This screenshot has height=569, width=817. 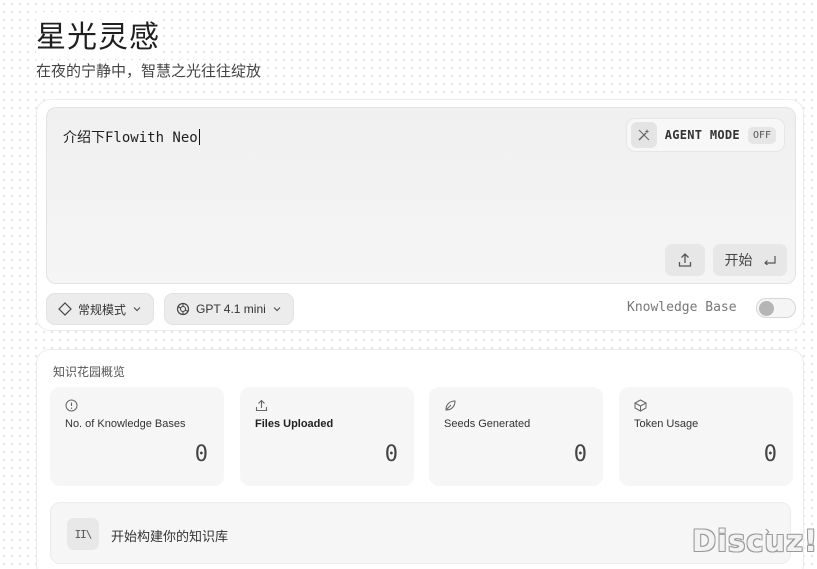 I want to click on info-icon, so click(x=71, y=405).